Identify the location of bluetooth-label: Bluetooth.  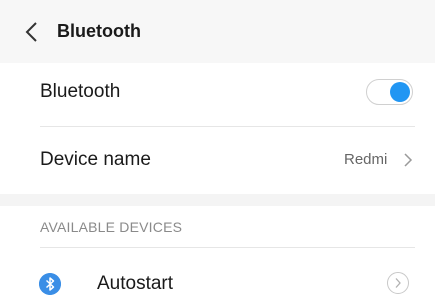
(80, 91).